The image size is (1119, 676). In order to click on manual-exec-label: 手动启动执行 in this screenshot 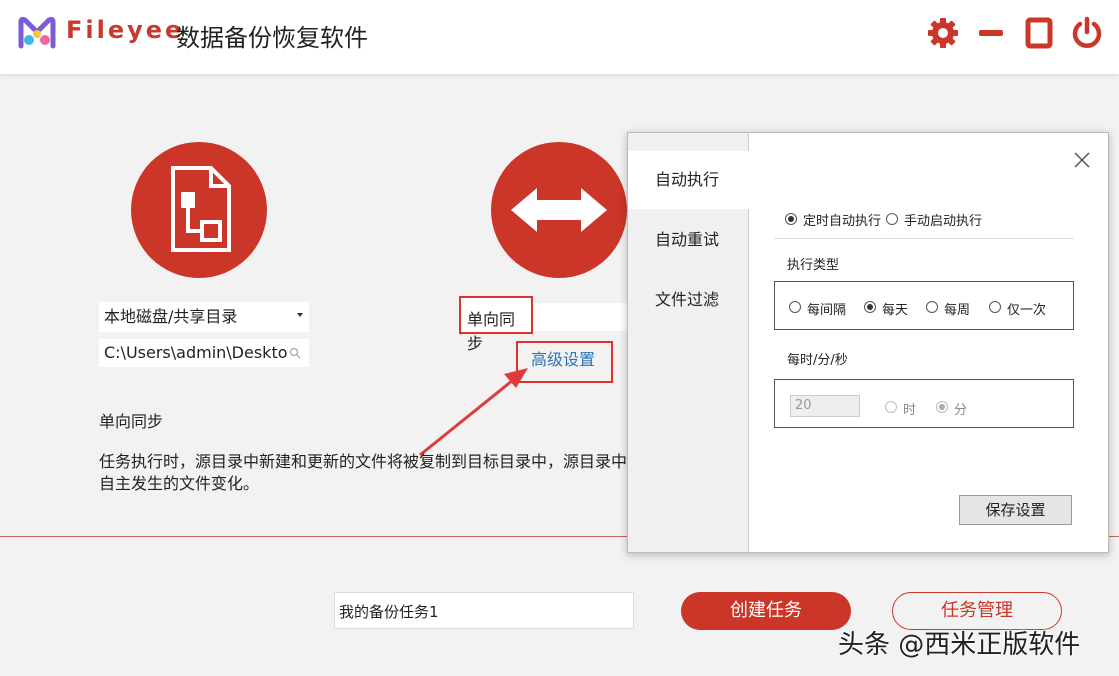, I will do `click(943, 221)`.